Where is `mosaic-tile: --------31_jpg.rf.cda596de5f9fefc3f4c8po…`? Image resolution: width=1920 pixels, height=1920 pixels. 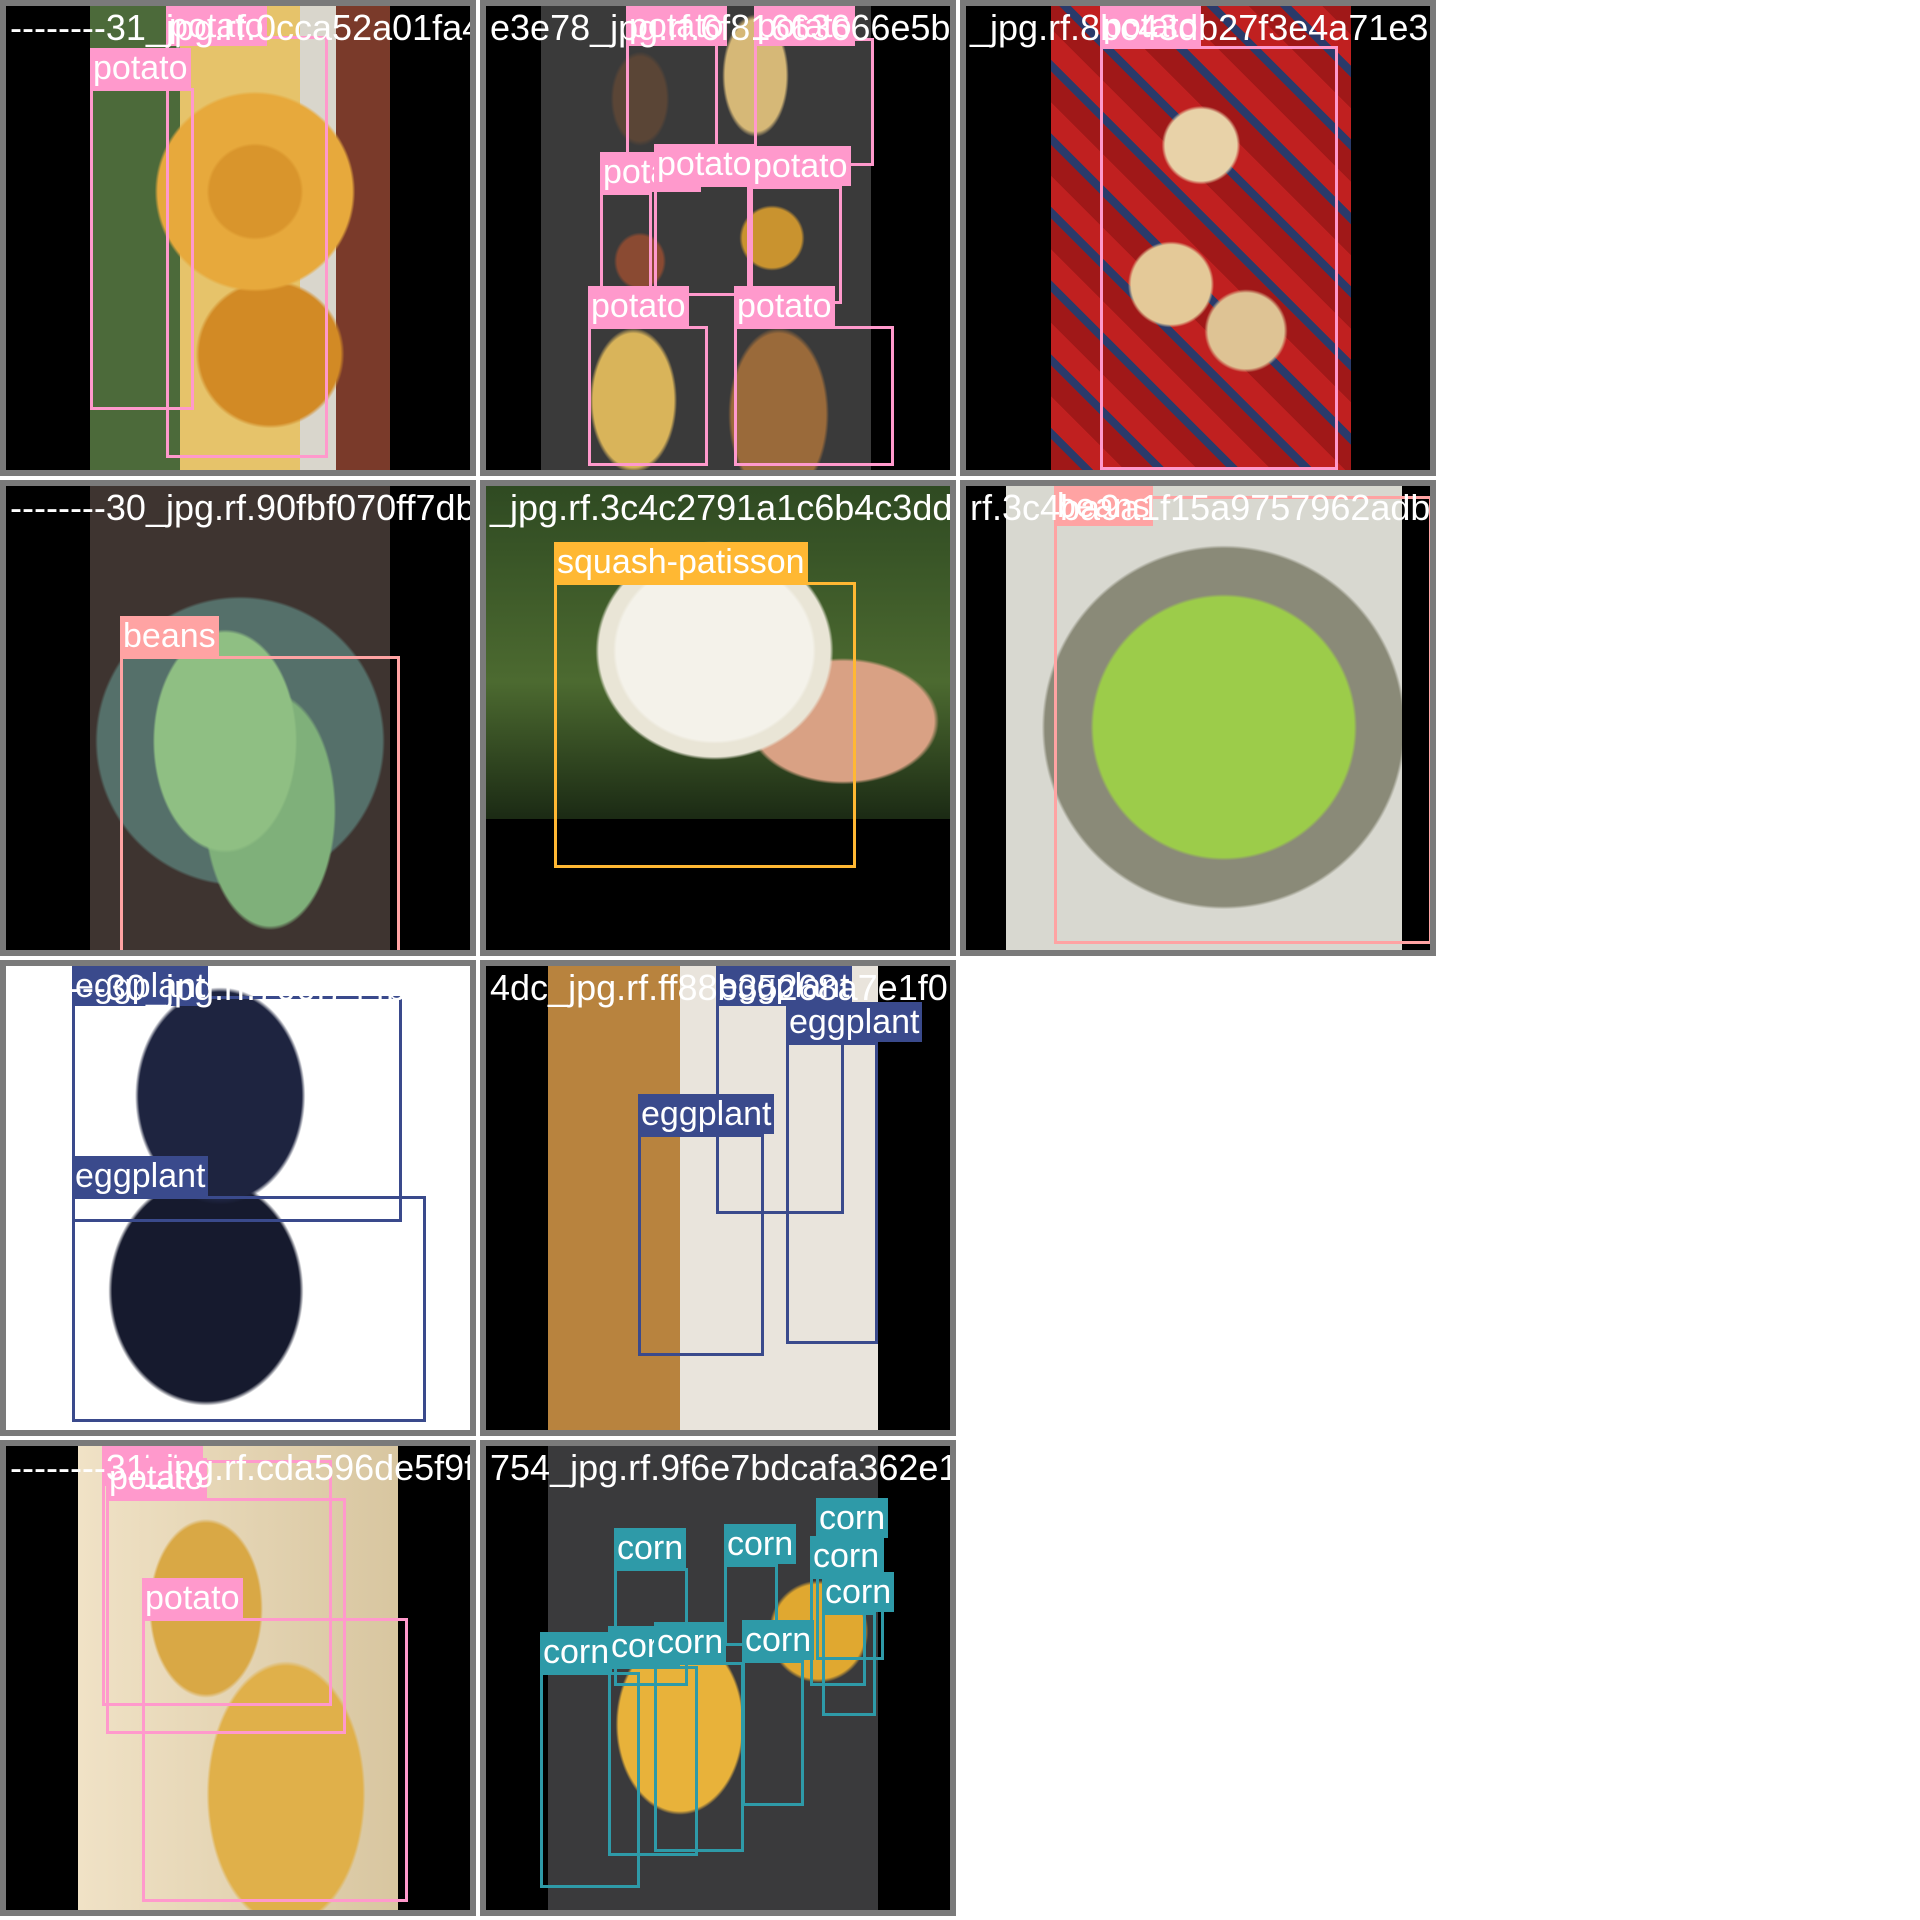 mosaic-tile: --------31_jpg.rf.cda596de5f9fefc3f4c8po… is located at coordinates (238, 1678).